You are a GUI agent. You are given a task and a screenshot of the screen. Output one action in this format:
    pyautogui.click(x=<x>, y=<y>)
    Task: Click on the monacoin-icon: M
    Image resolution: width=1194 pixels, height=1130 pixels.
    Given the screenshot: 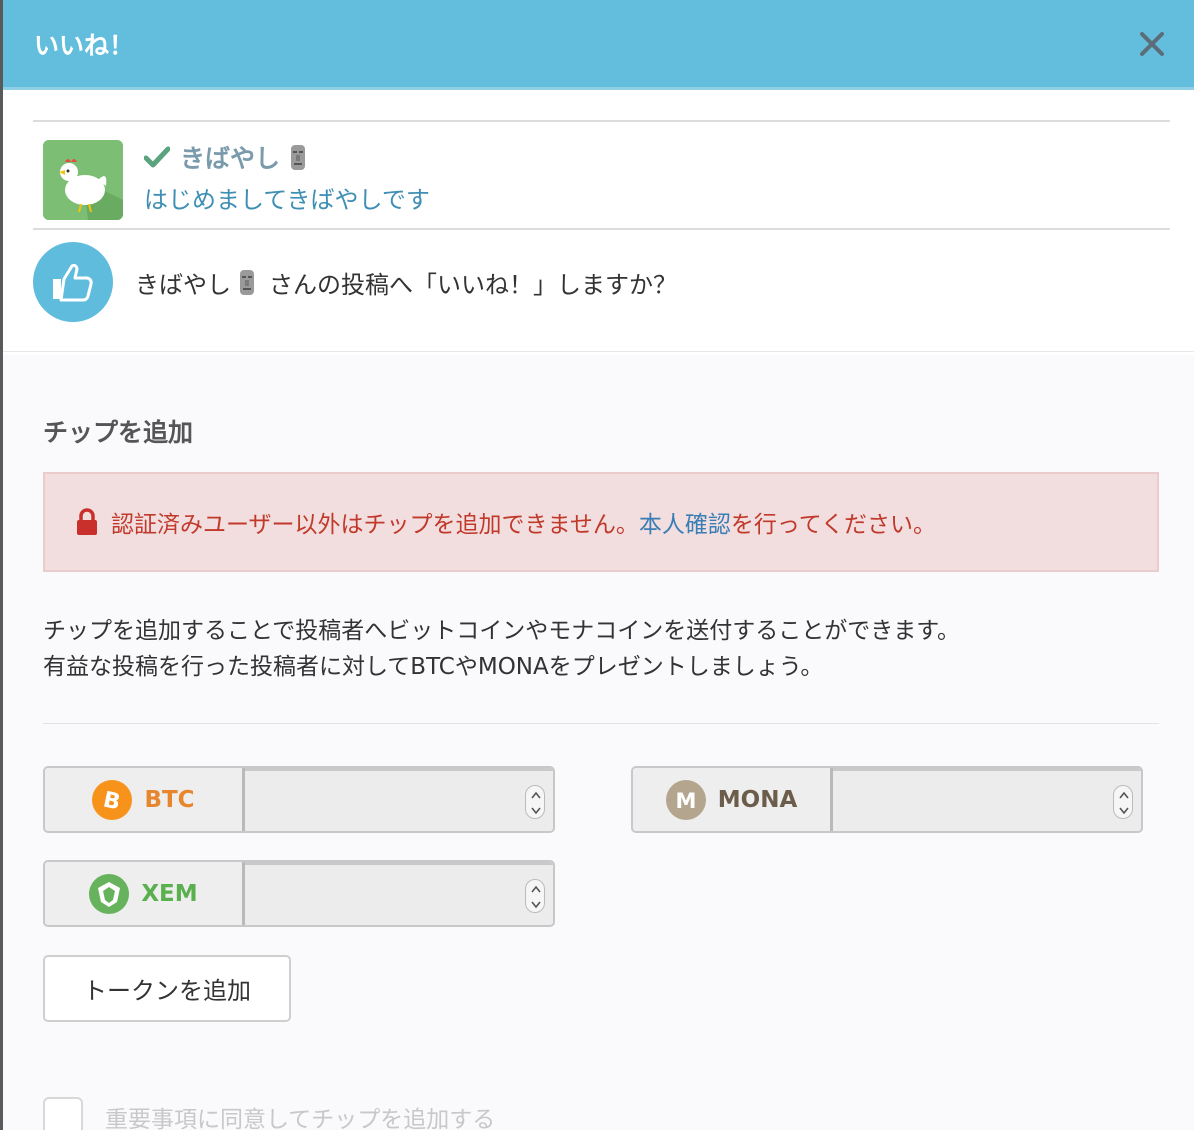 What is the action you would take?
    pyautogui.click(x=685, y=799)
    